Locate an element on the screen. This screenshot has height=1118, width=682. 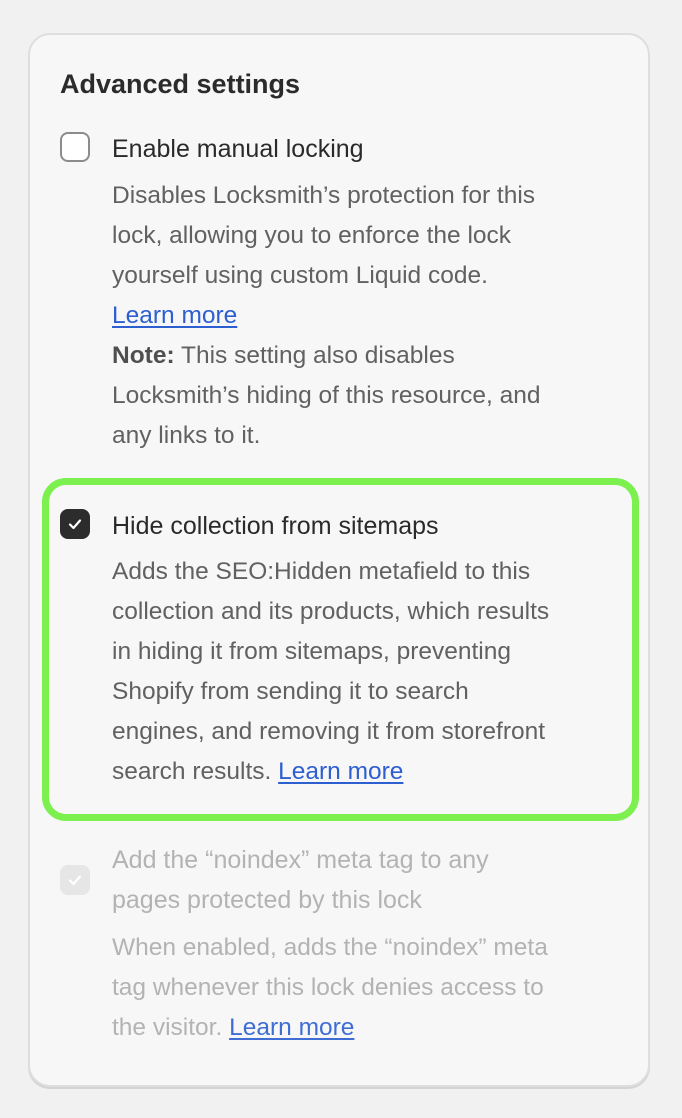
description-line: lock, allowing you to enforce the lock is located at coordinates (312, 235).